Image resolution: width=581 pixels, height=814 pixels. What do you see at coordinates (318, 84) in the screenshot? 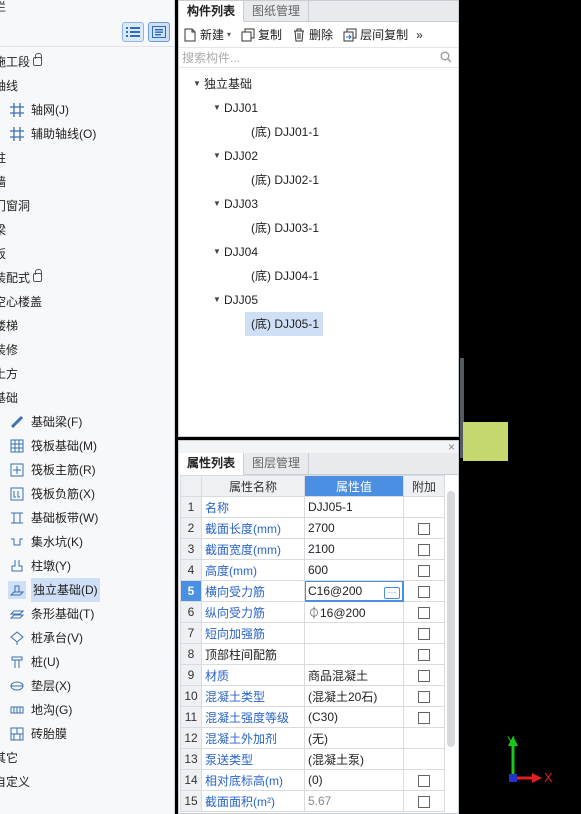
I see `component-tree-item: ▼ 独立基础` at bounding box center [318, 84].